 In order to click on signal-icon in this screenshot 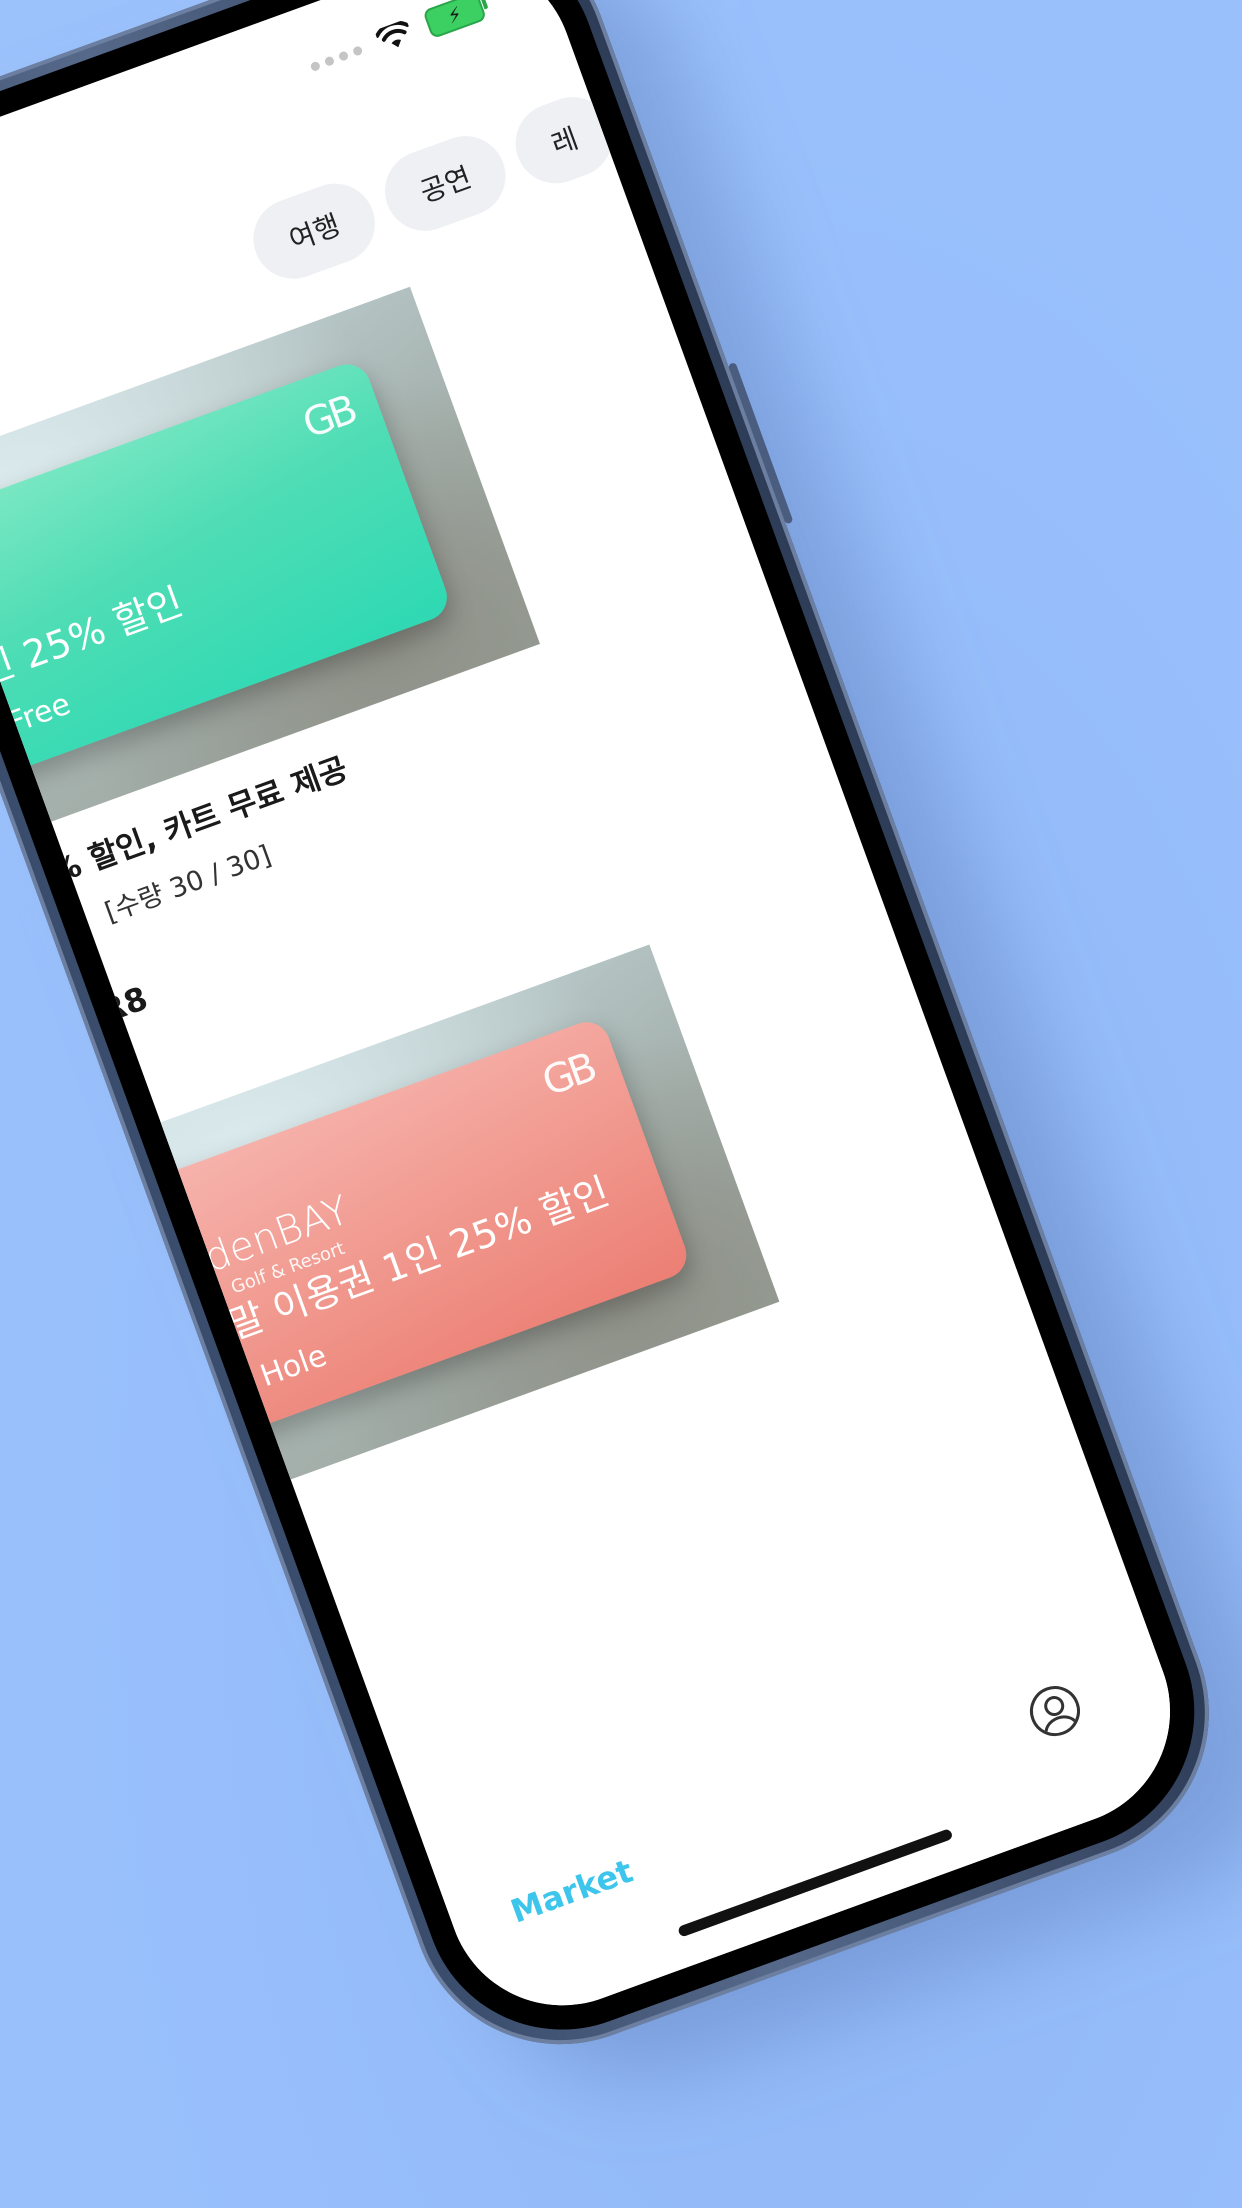, I will do `click(336, 58)`.